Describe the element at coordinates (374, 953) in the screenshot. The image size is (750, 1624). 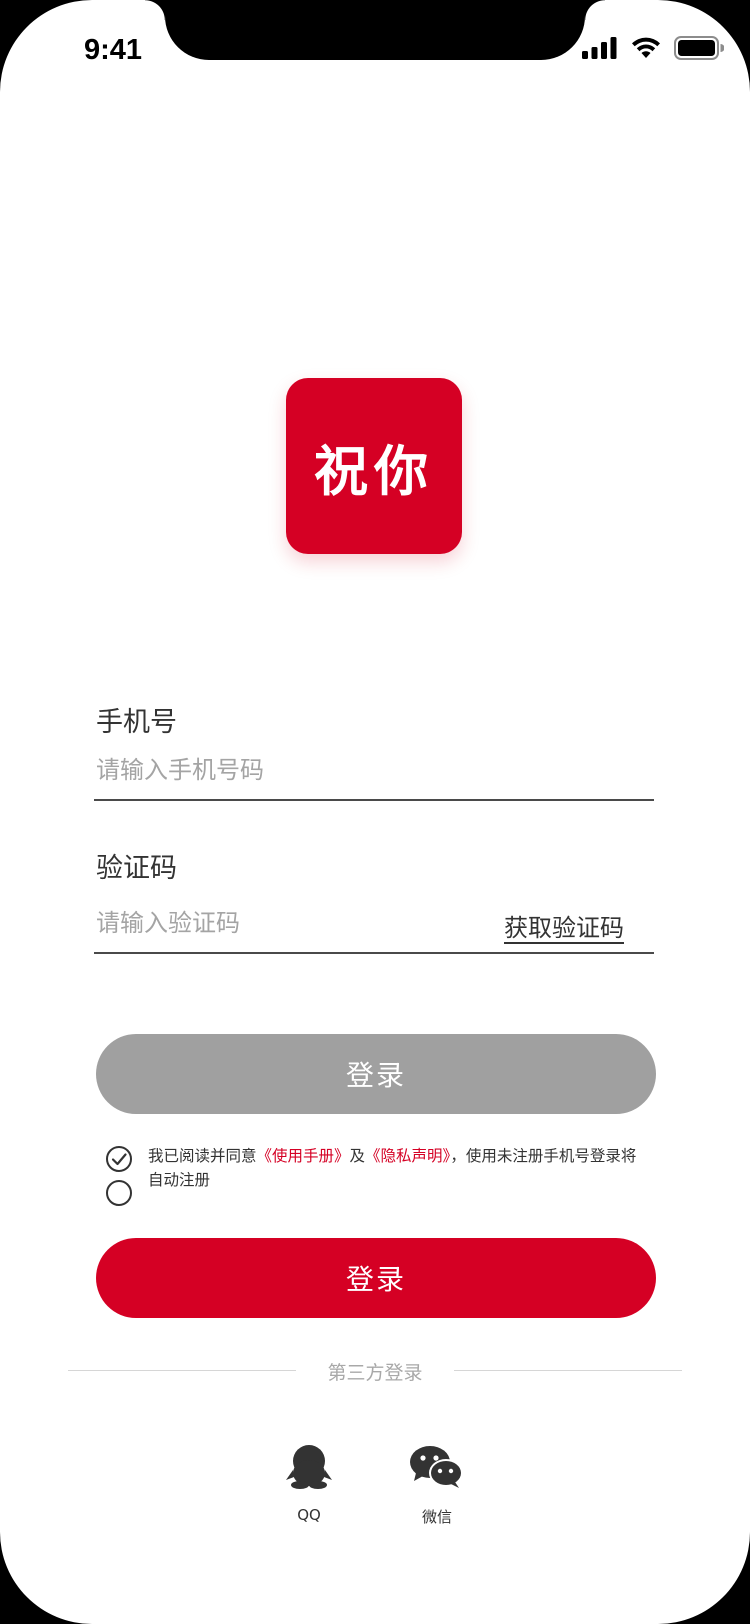
I see `code-underline` at that location.